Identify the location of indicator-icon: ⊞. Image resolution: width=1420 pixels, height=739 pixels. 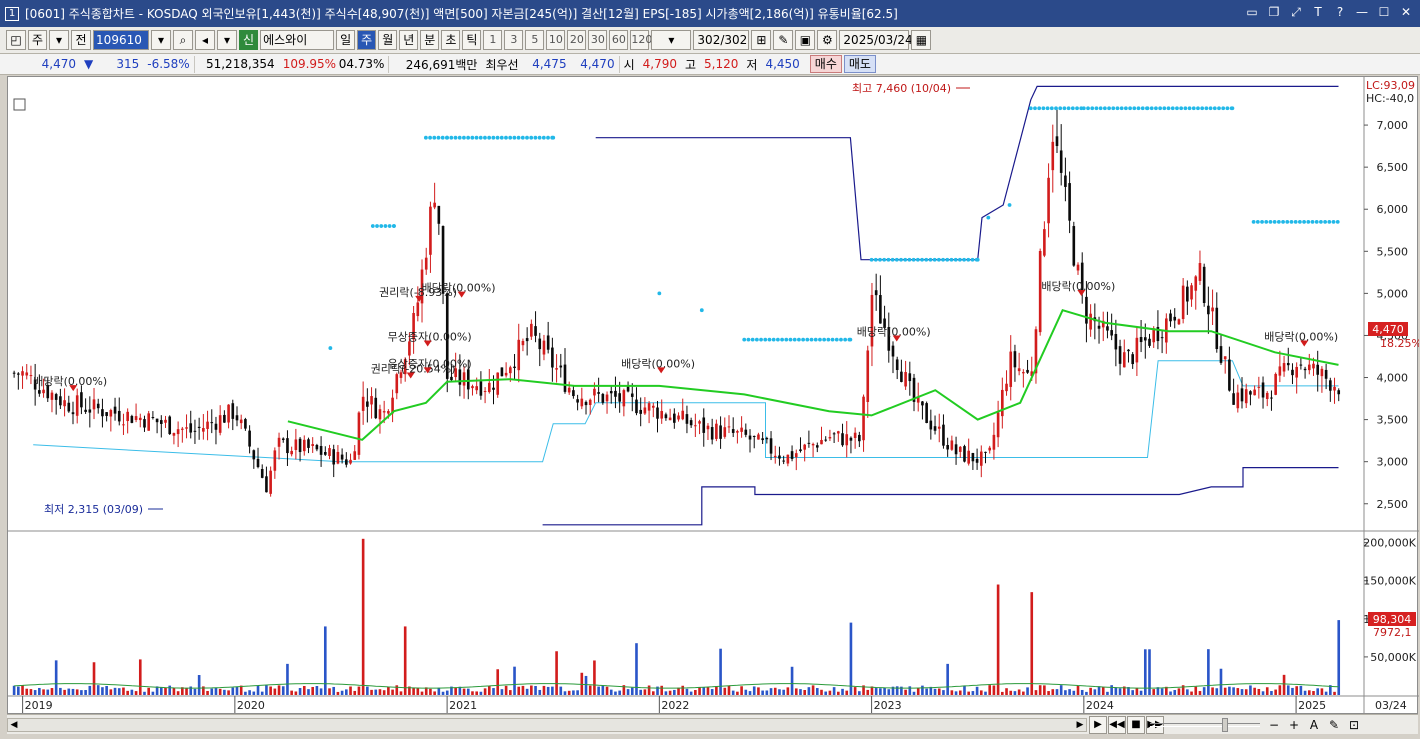
(761, 40).